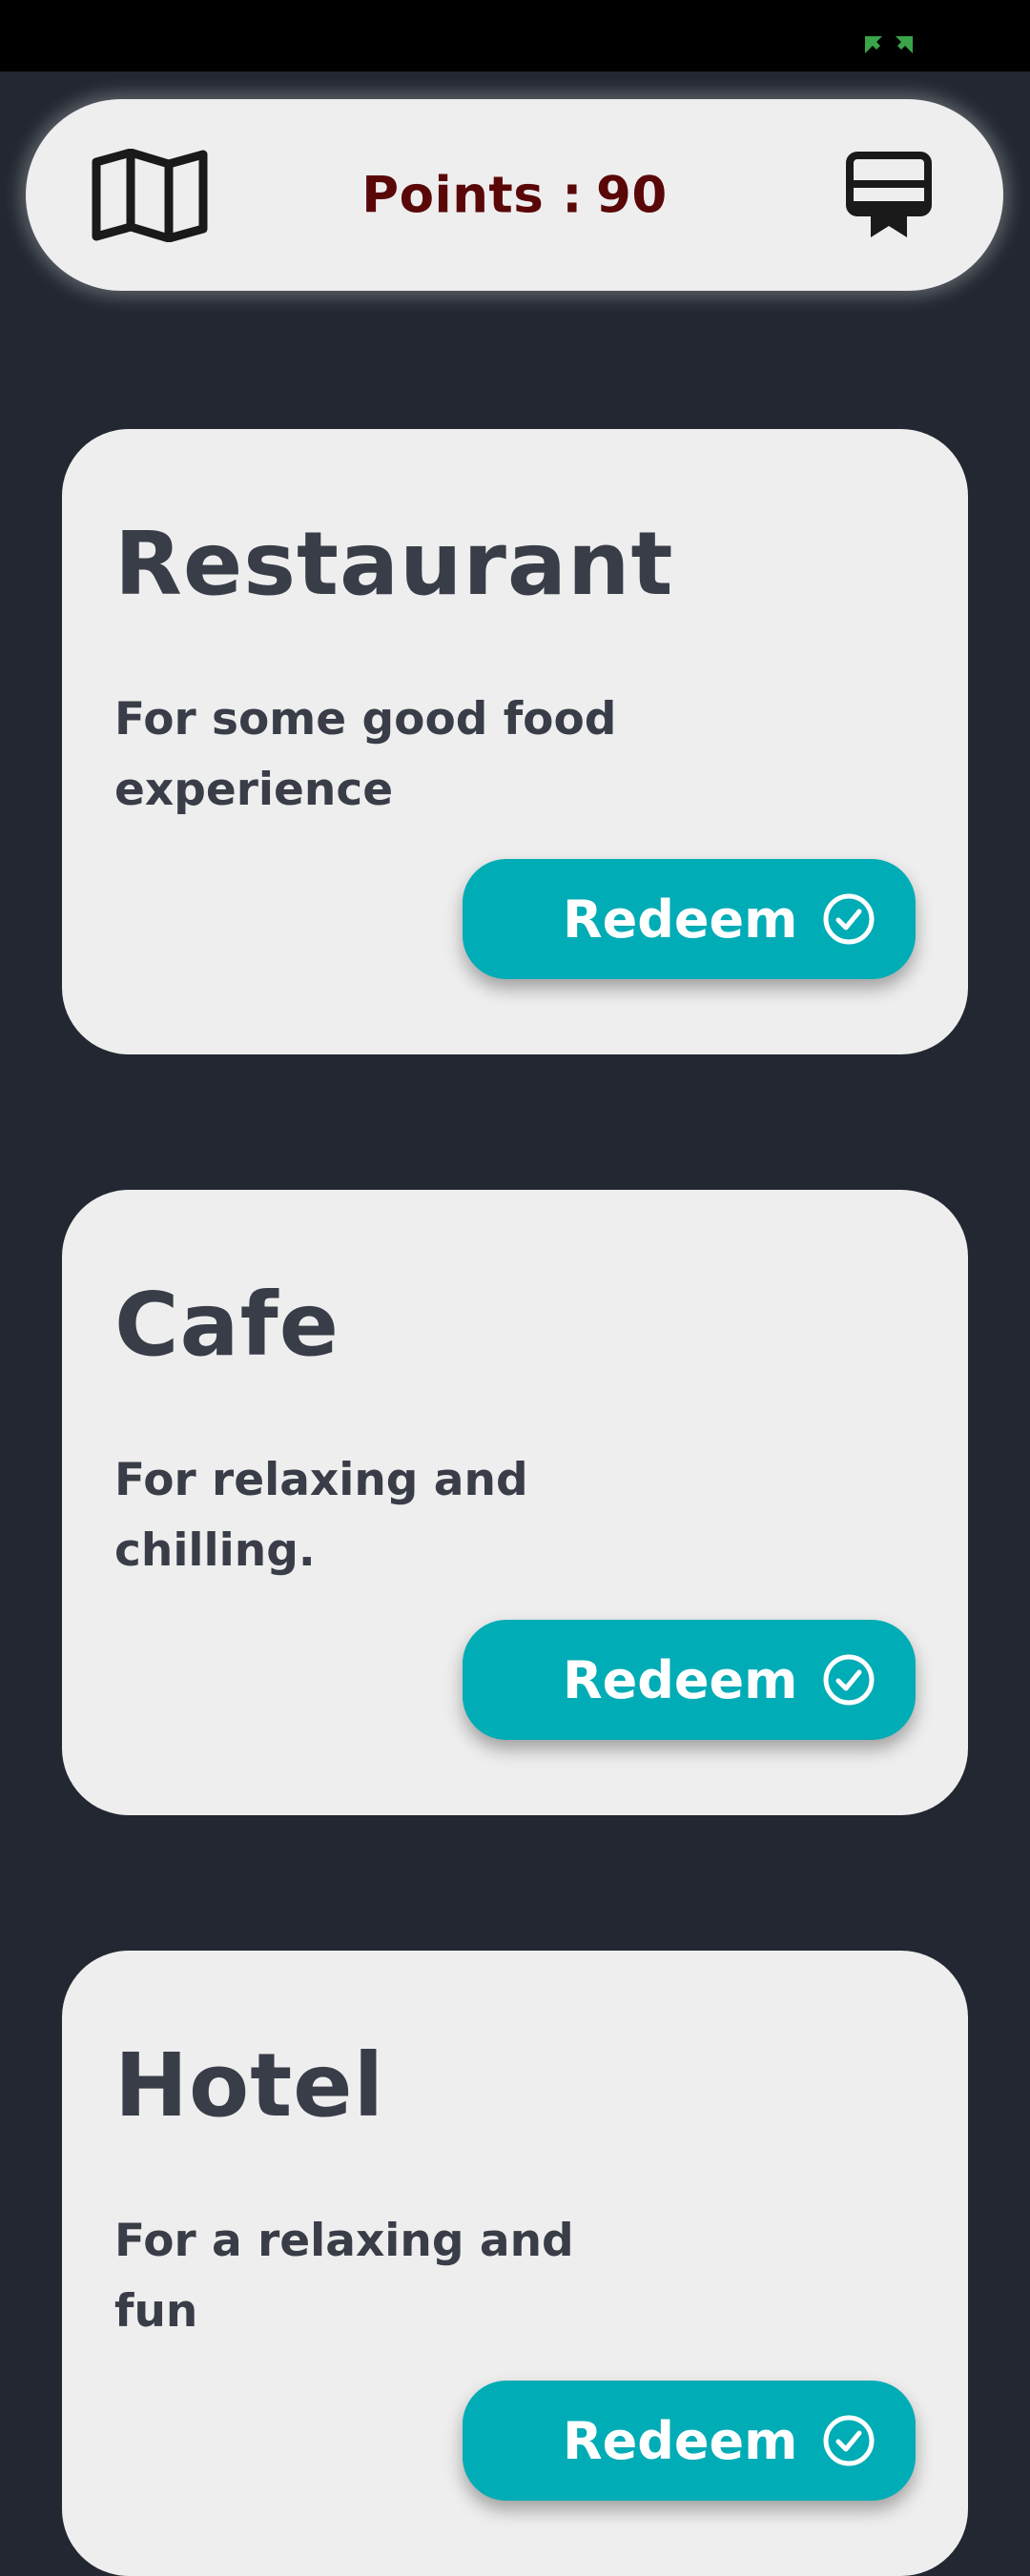 The width and height of the screenshot is (1030, 2576). Describe the element at coordinates (249, 2085) in the screenshot. I see `card-title: Hotel` at that location.